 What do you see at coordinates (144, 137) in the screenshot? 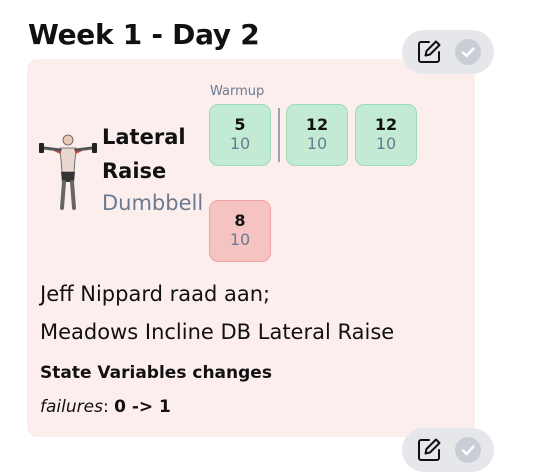
I see `exercise-name-line1: Lateral` at bounding box center [144, 137].